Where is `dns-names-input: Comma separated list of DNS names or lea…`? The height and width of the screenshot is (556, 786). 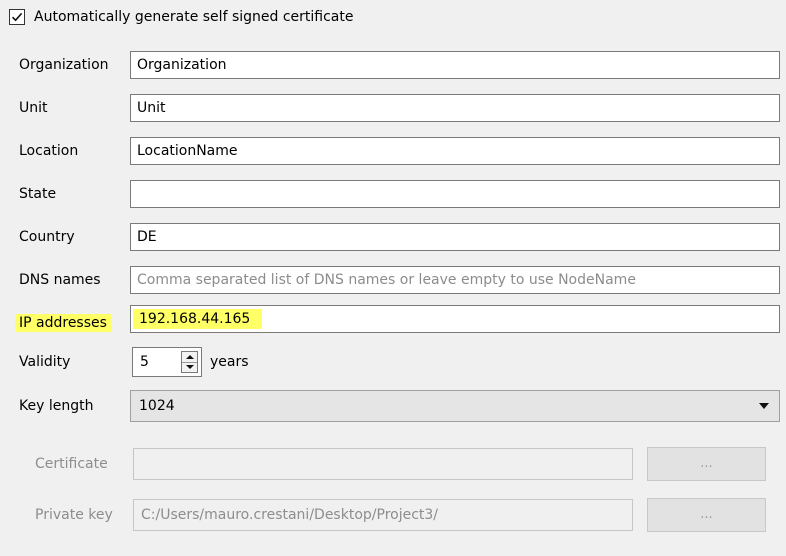
dns-names-input: Comma separated list of DNS names or lea… is located at coordinates (455, 280).